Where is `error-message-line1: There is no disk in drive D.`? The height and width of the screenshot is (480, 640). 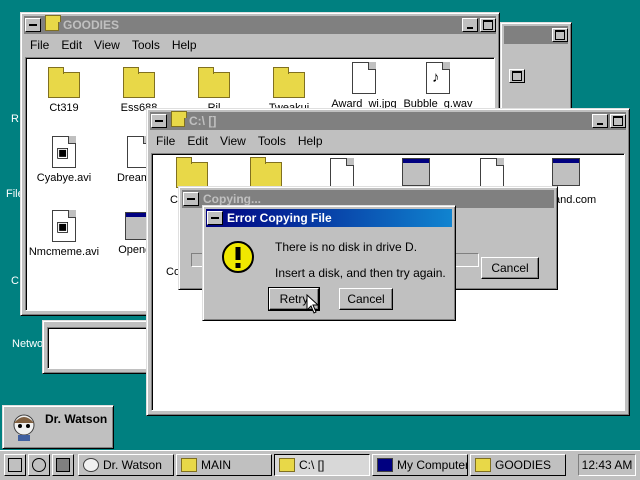 error-message-line1: There is no disk in drive D. is located at coordinates (346, 247).